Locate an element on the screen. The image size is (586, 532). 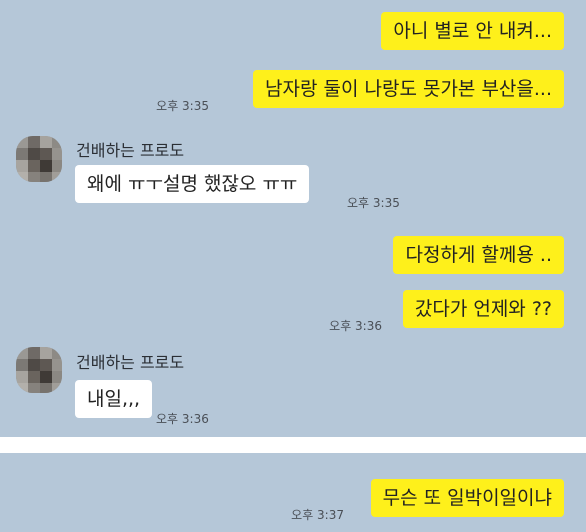
message-bubble-outgoing: 갔다가 언제와 ?? is located at coordinates (483, 309).